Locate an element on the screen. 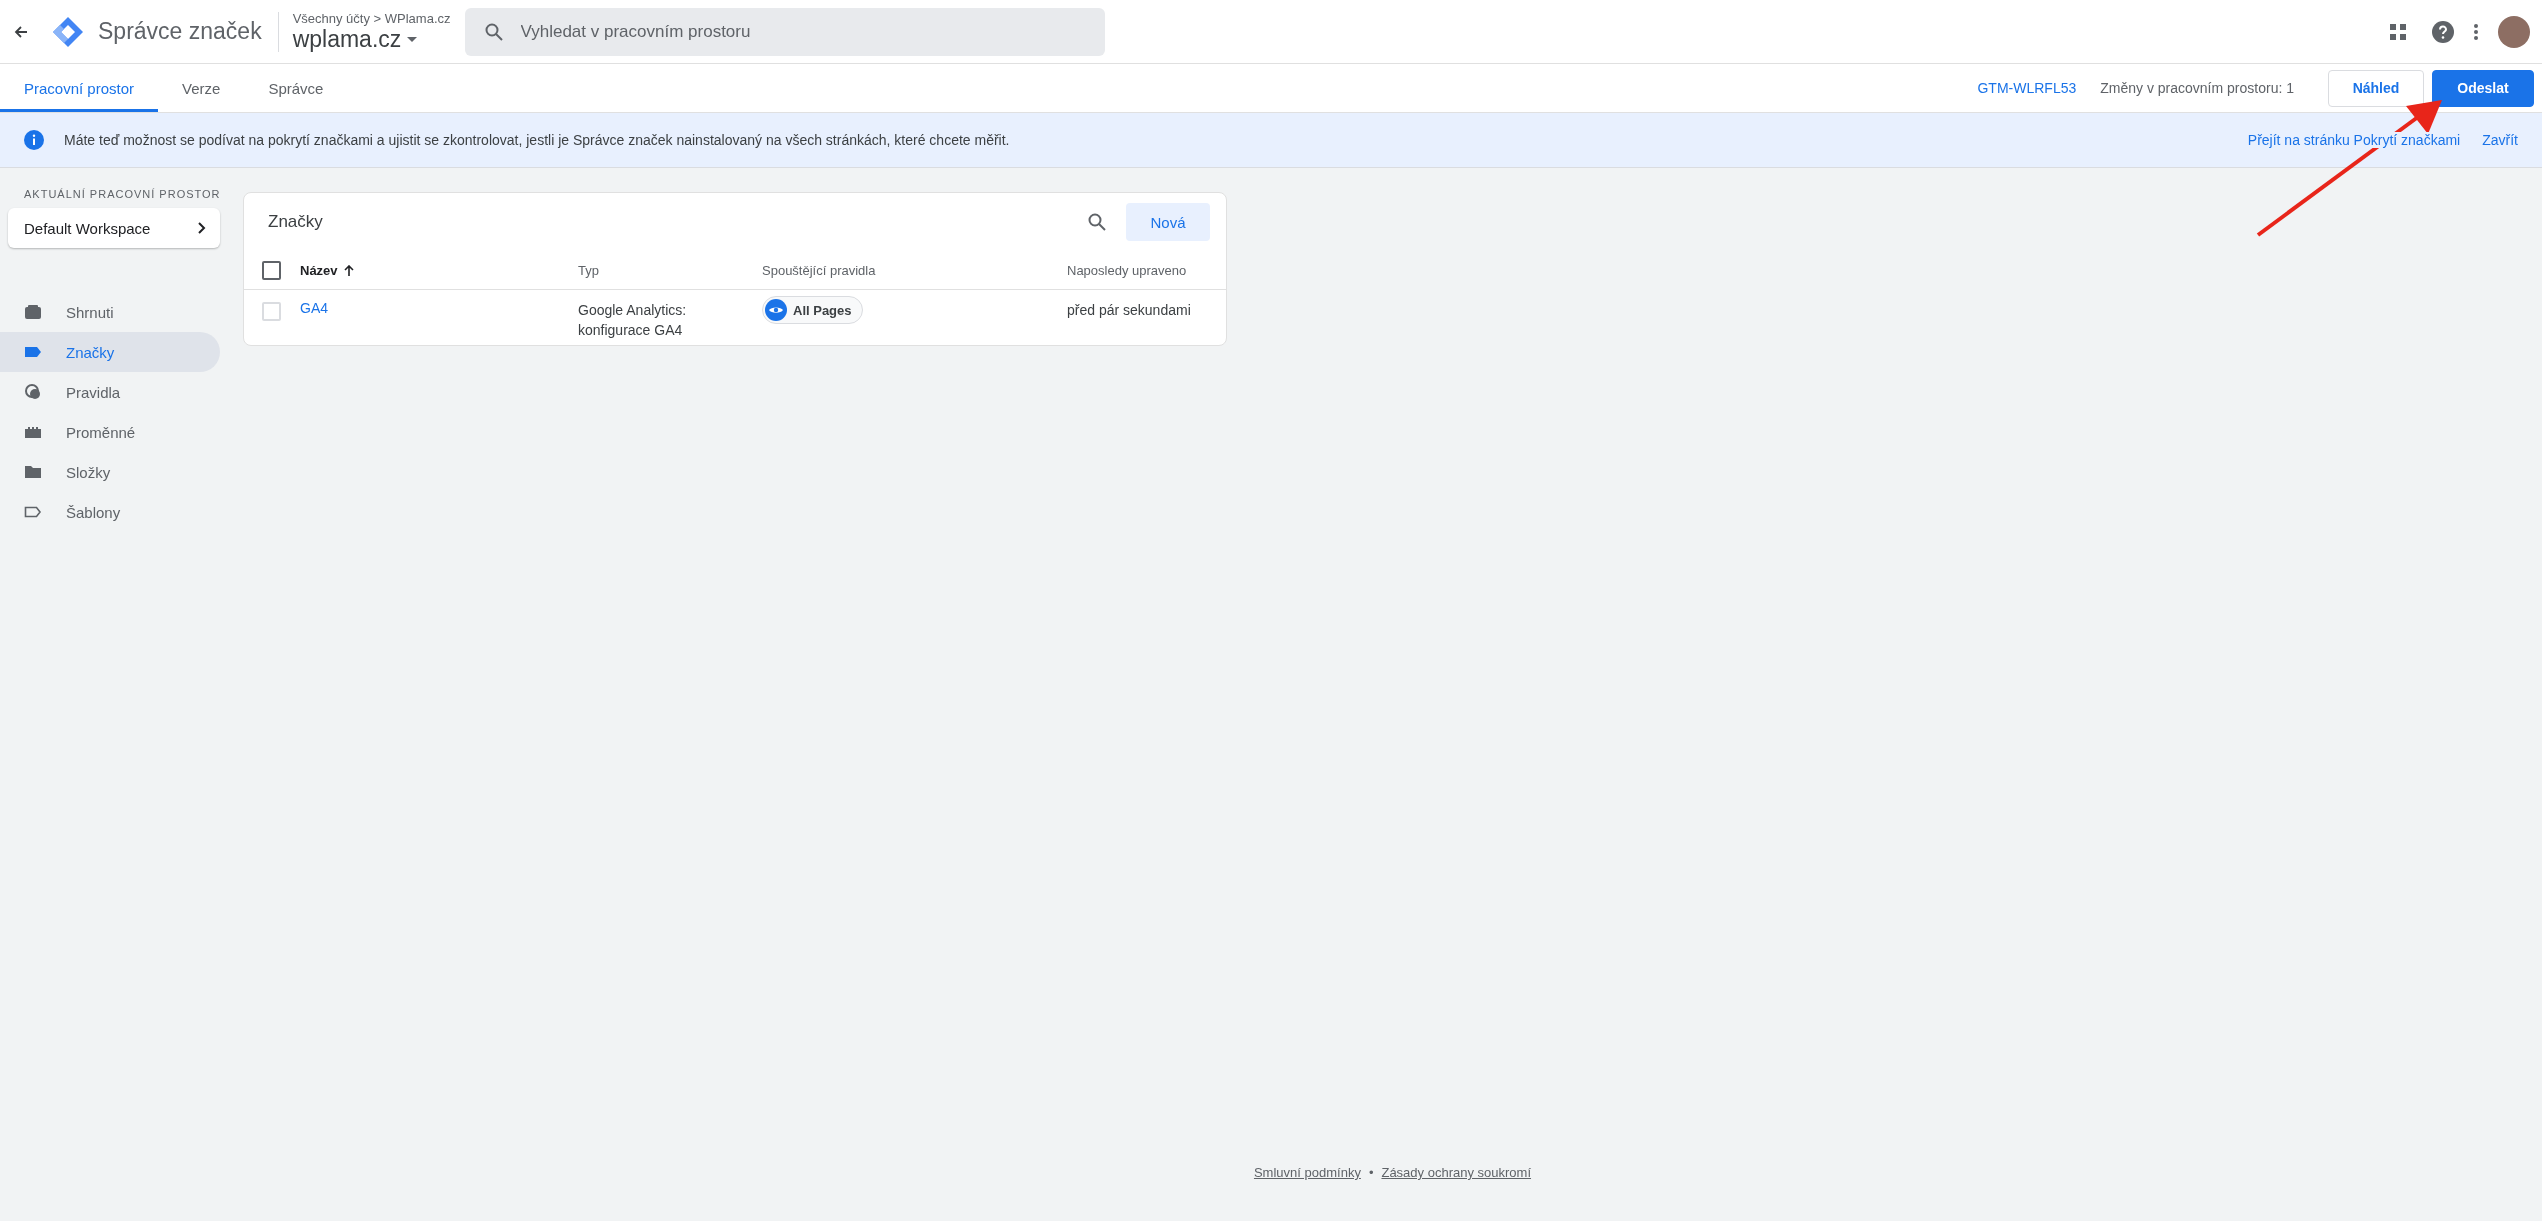  workspace-selector: Default Workspace is located at coordinates (114, 228).